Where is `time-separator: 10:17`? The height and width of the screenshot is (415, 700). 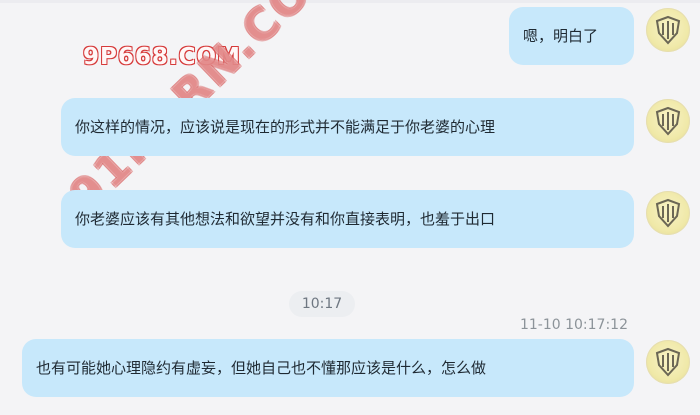
time-separator: 10:17 is located at coordinates (322, 304).